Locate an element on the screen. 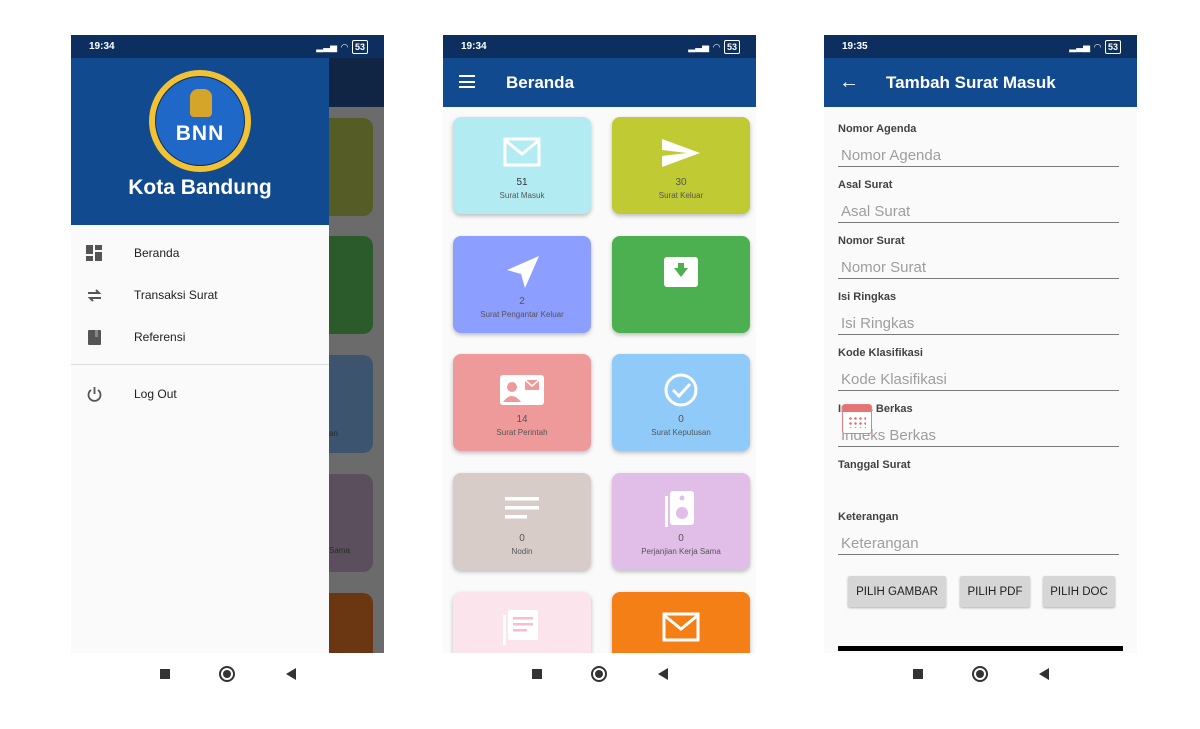 The image size is (1200, 729). nomor-surat-field is located at coordinates (978, 268).